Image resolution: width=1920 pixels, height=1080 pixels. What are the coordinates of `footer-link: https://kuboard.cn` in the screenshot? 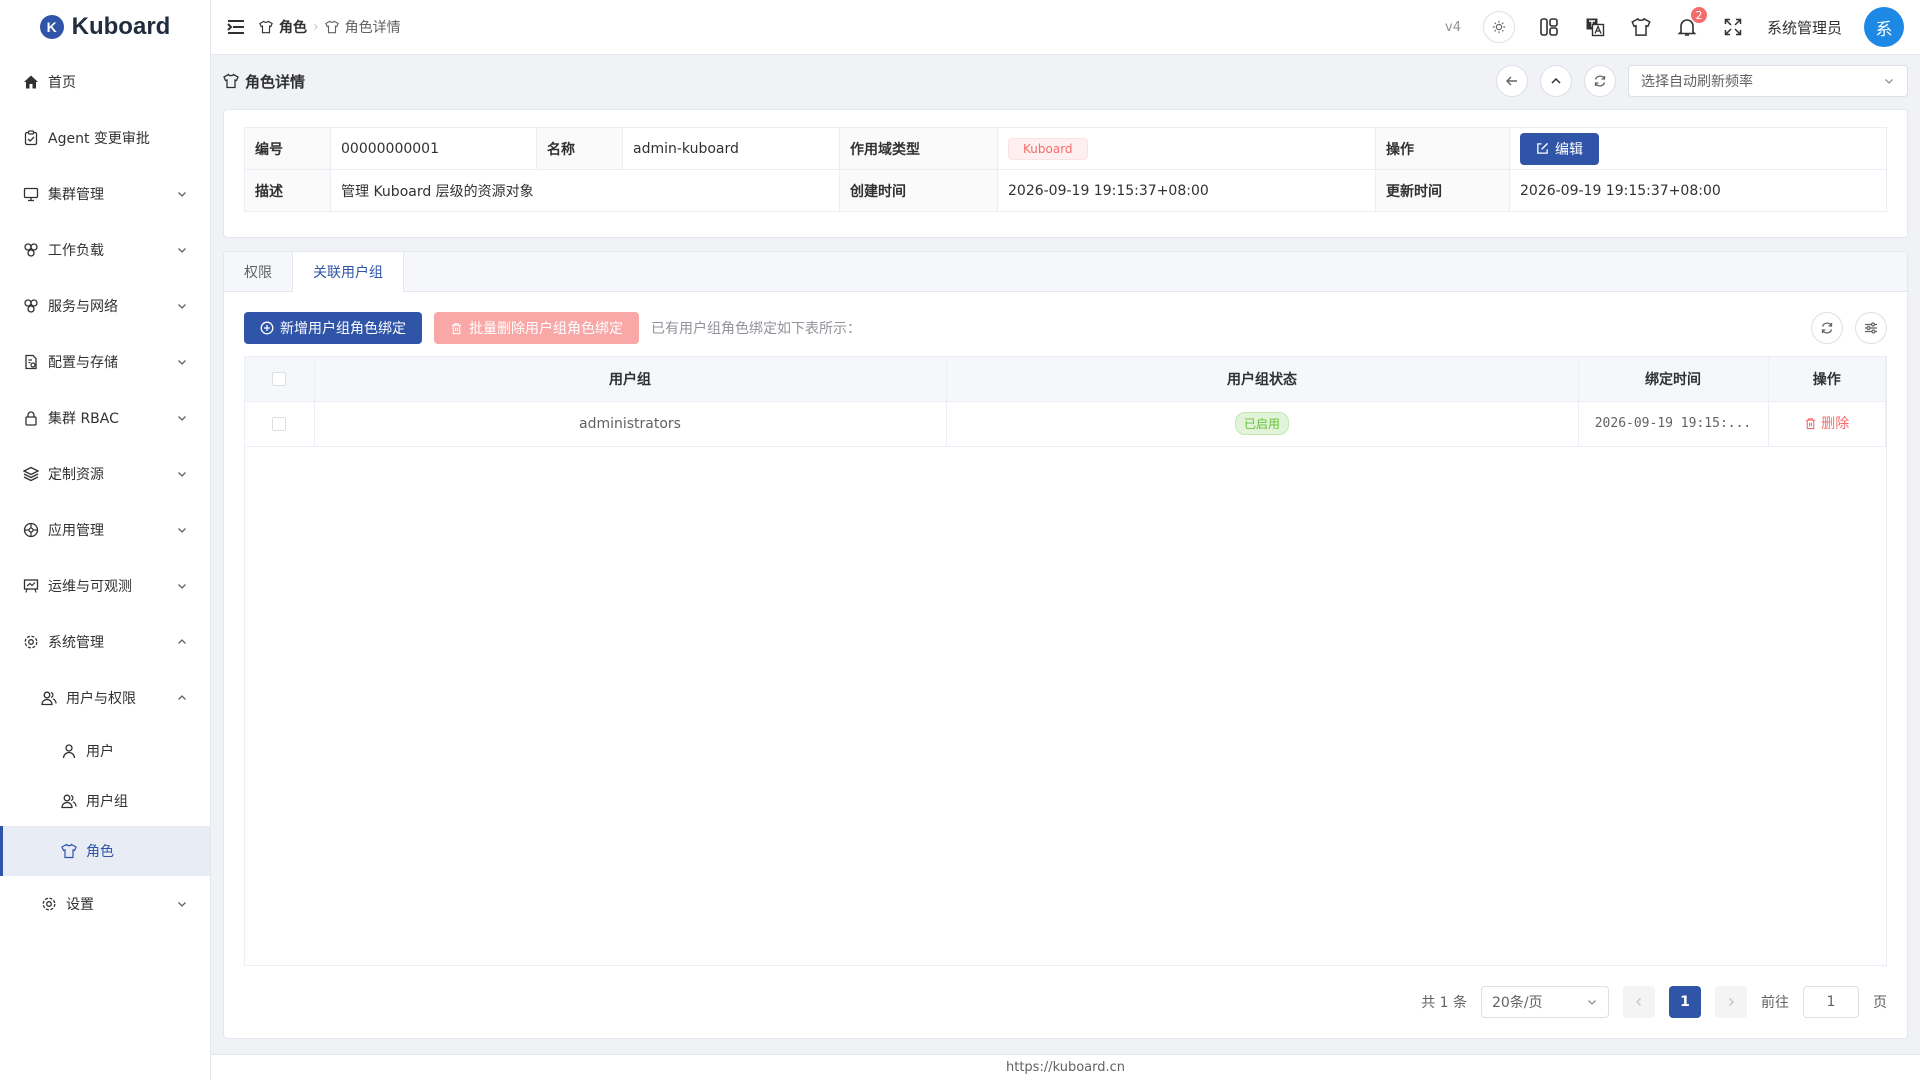 It's located at (1065, 1067).